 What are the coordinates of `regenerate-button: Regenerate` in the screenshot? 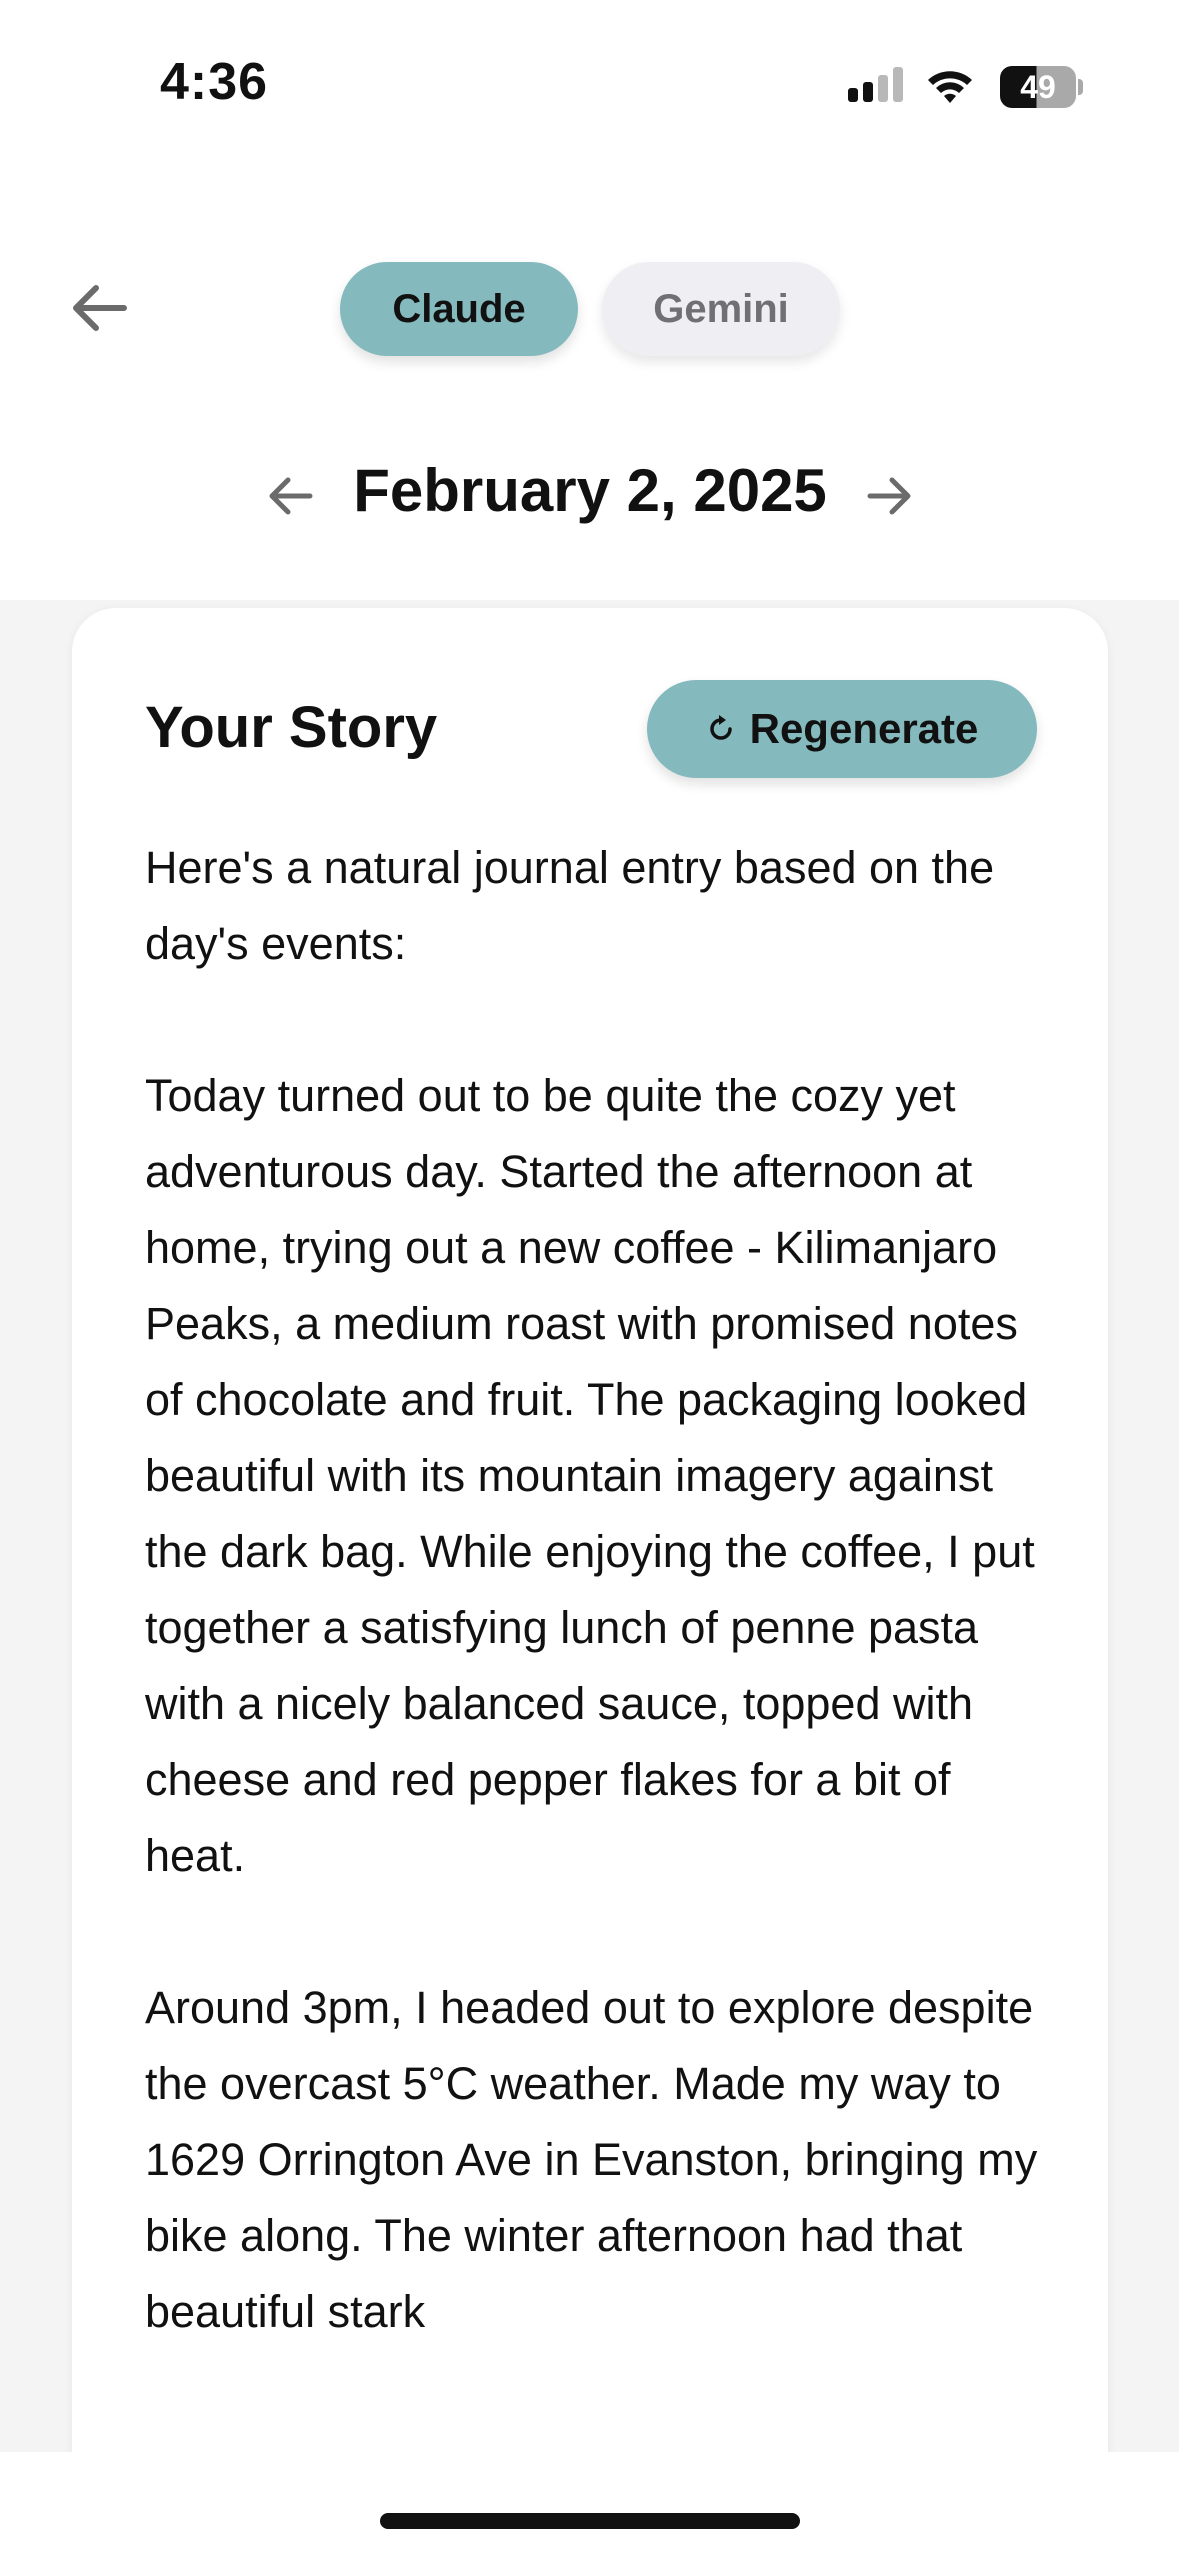 It's located at (842, 729).